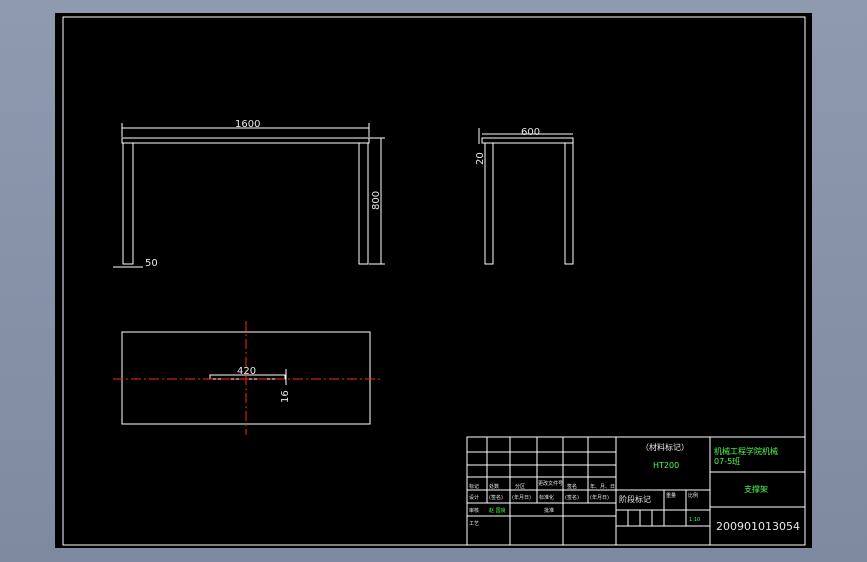 This screenshot has width=867, height=562. Describe the element at coordinates (494, 486) in the screenshot. I see `rev-header-2: 处数` at that location.